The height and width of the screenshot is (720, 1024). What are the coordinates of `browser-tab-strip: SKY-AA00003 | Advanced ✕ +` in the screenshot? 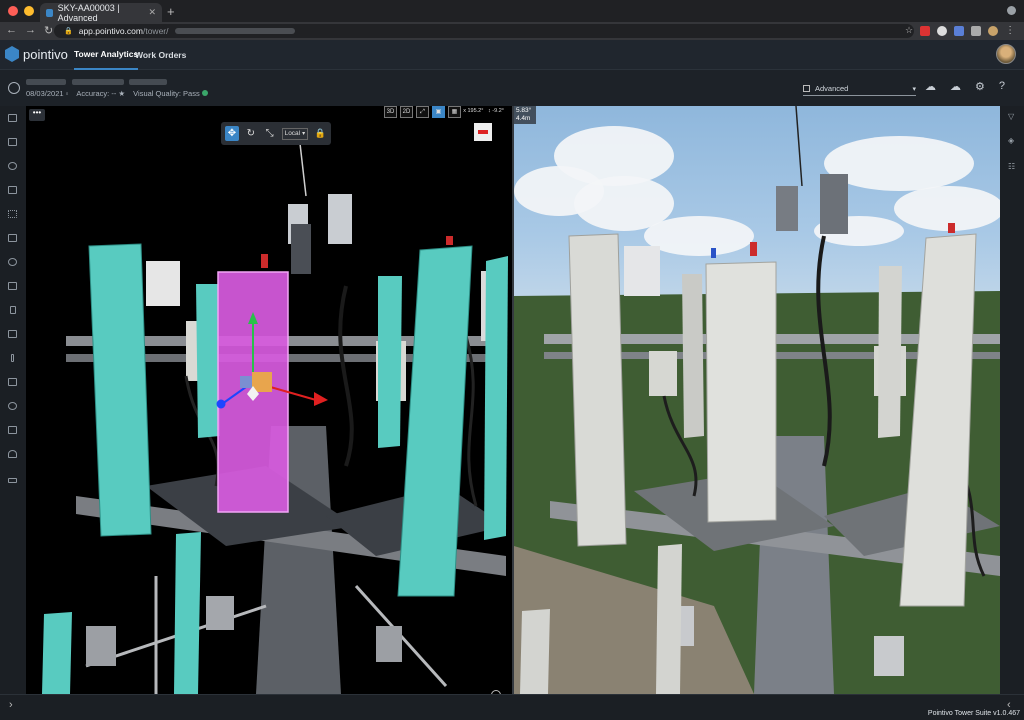 It's located at (512, 11).